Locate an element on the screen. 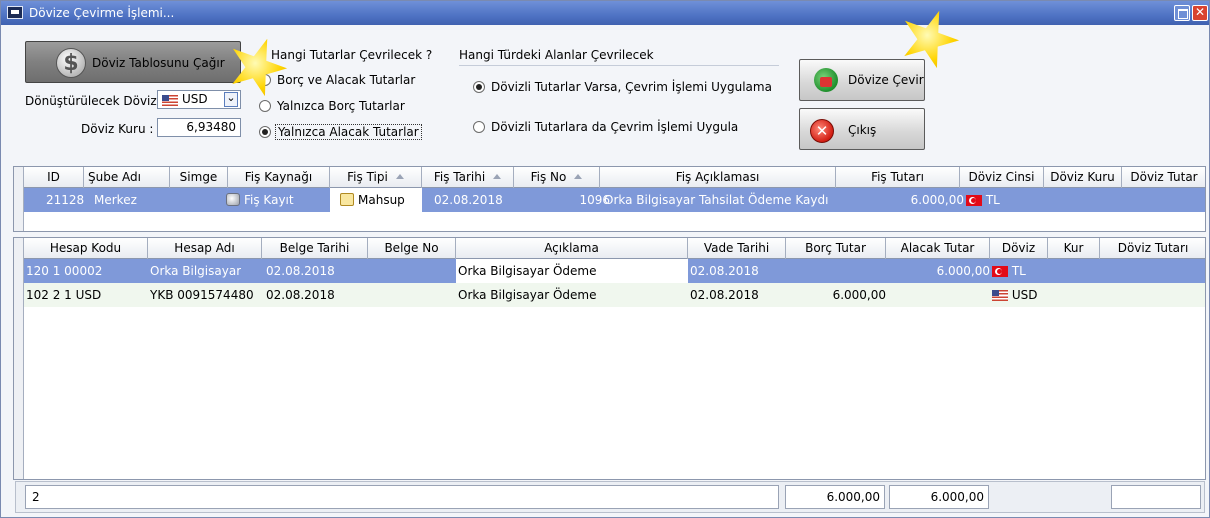  footer-row-count: 2 is located at coordinates (402, 497).